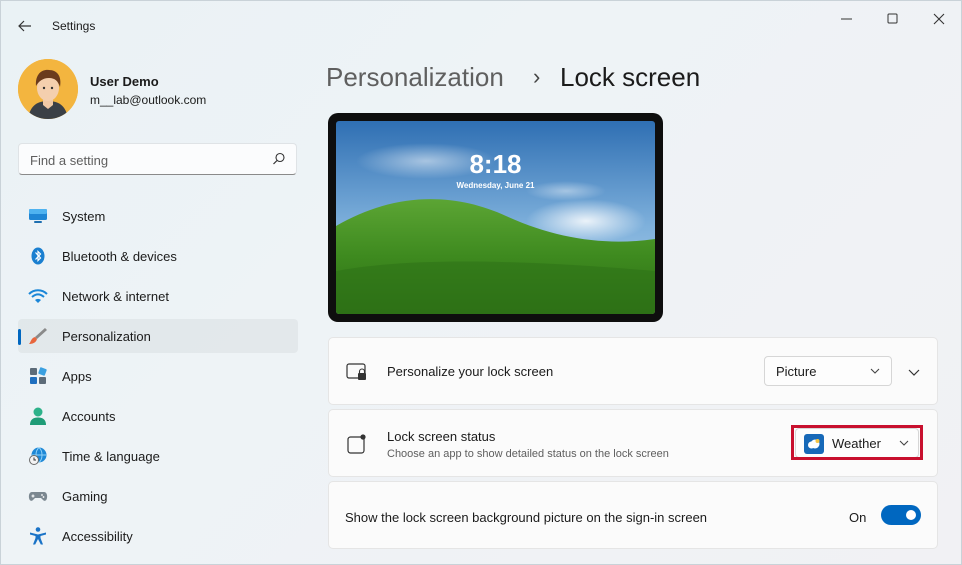 The image size is (962, 565). Describe the element at coordinates (74, 26) in the screenshot. I see `app-title: Settings` at that location.